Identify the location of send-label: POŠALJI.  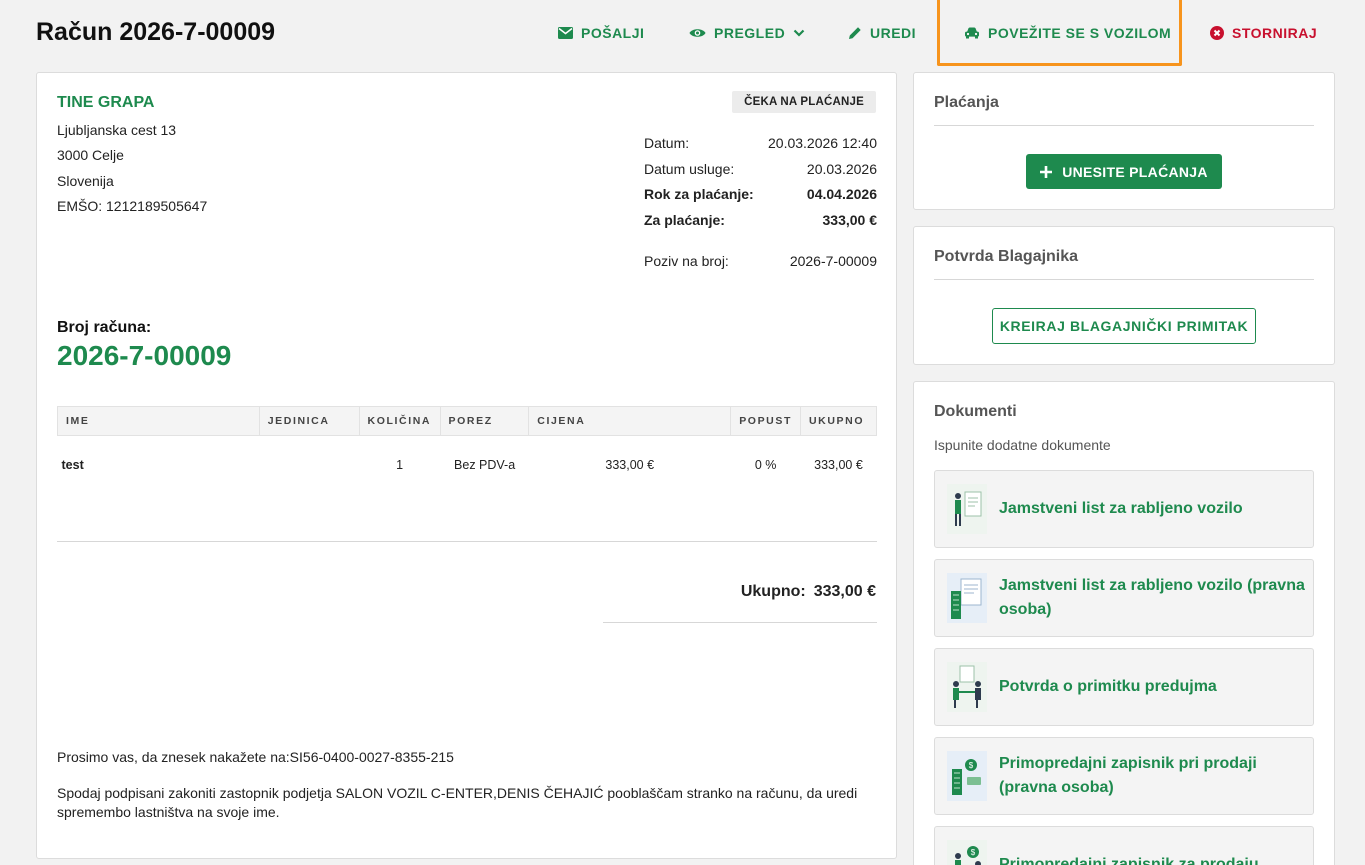
(613, 33).